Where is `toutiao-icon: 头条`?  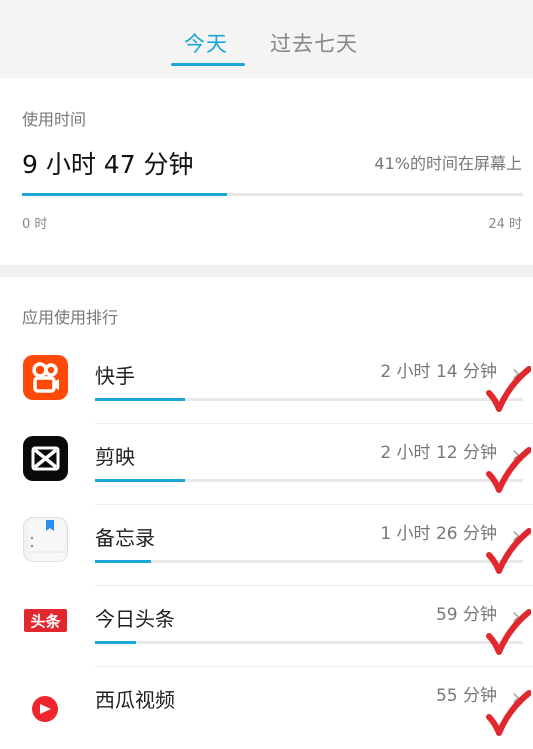 toutiao-icon: 头条 is located at coordinates (45, 620).